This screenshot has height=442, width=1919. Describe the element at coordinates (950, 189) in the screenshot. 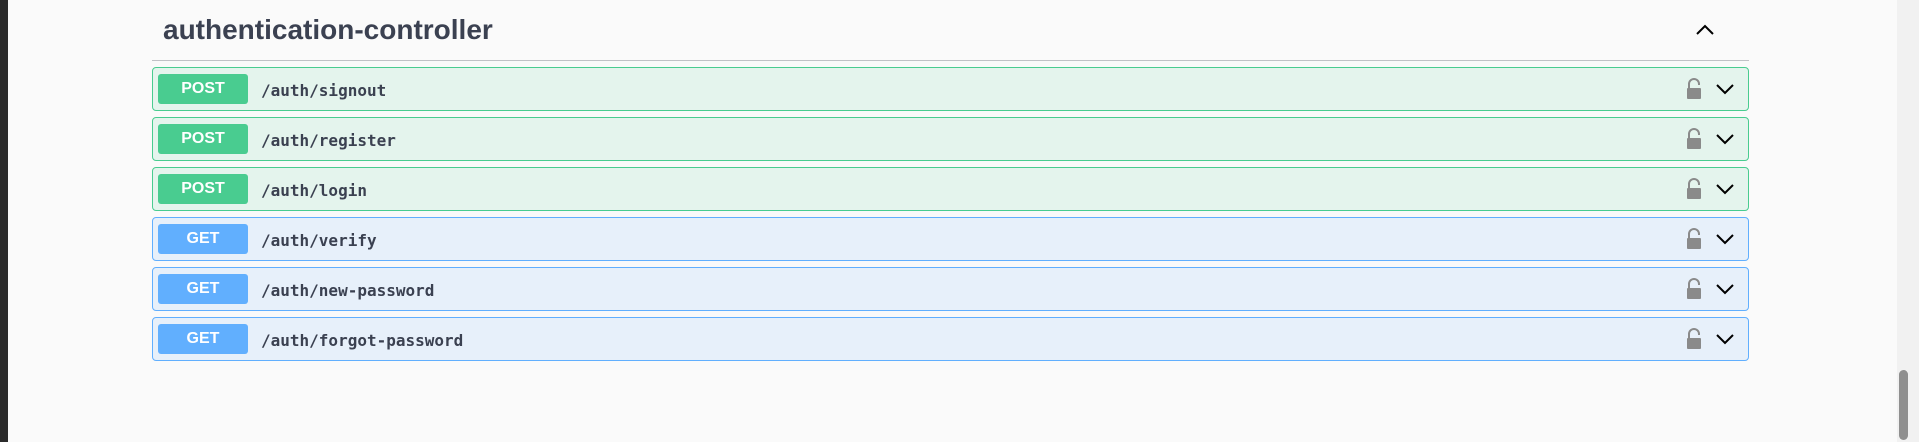

I see `operation-post-auth-login: POST /auth/login` at that location.